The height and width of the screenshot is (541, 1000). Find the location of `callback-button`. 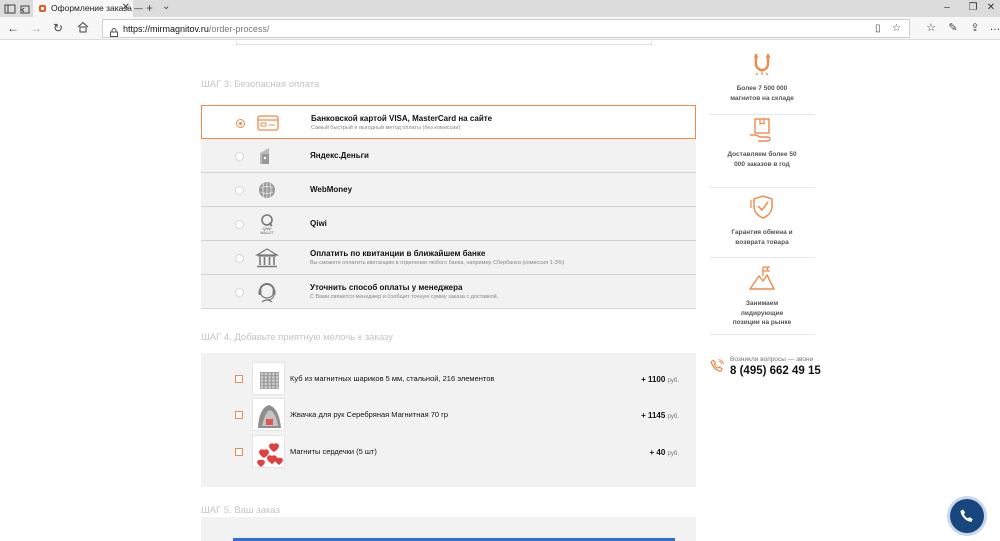

callback-button is located at coordinates (967, 516).